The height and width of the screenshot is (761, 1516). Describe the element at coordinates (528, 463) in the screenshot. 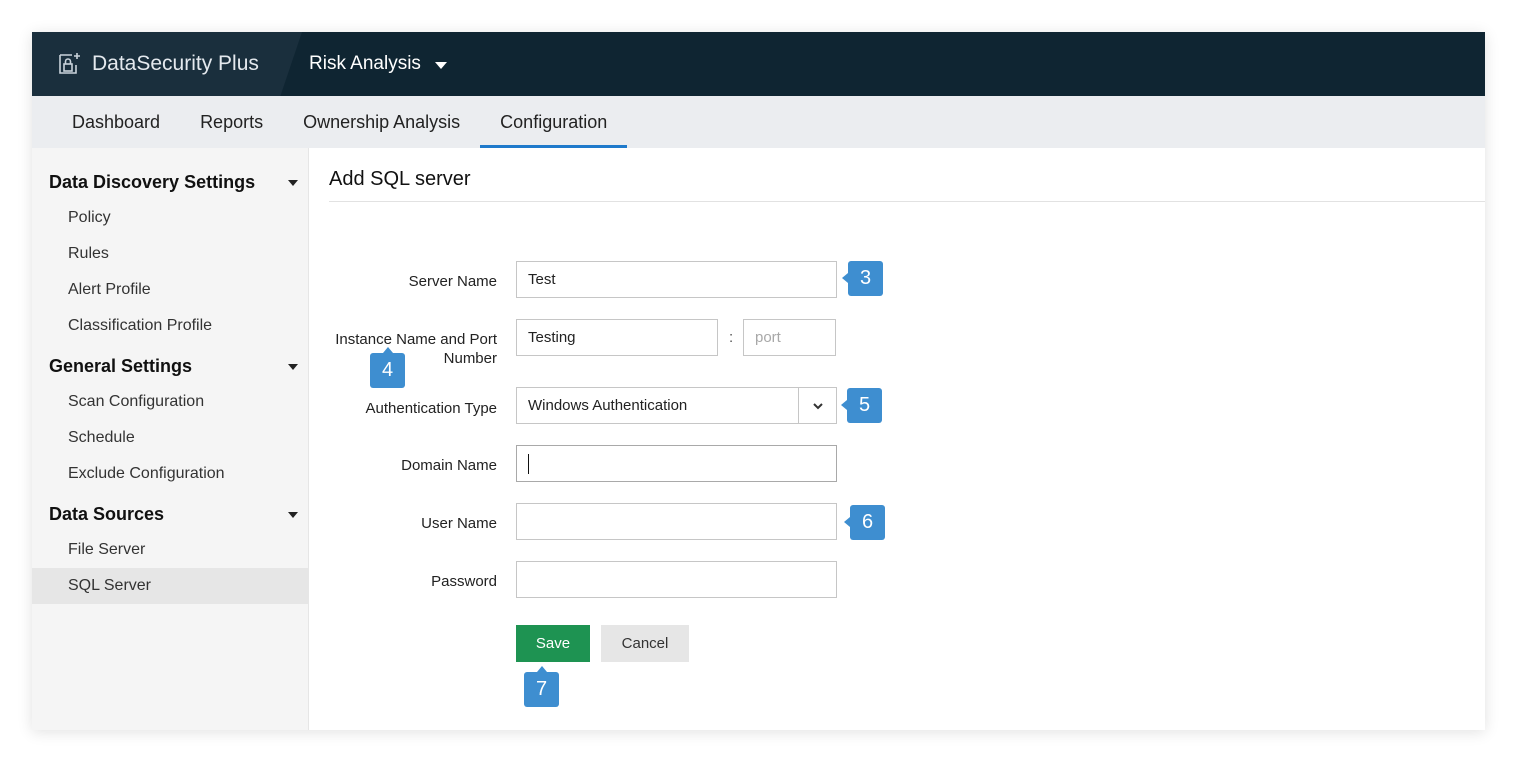

I see `text-cursor` at that location.